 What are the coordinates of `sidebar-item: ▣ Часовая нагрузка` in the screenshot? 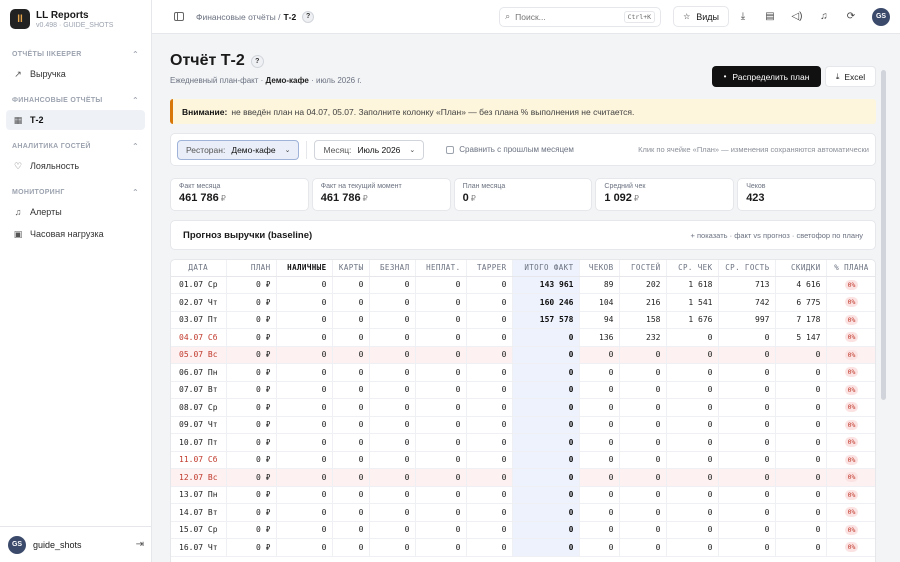 It's located at (75, 234).